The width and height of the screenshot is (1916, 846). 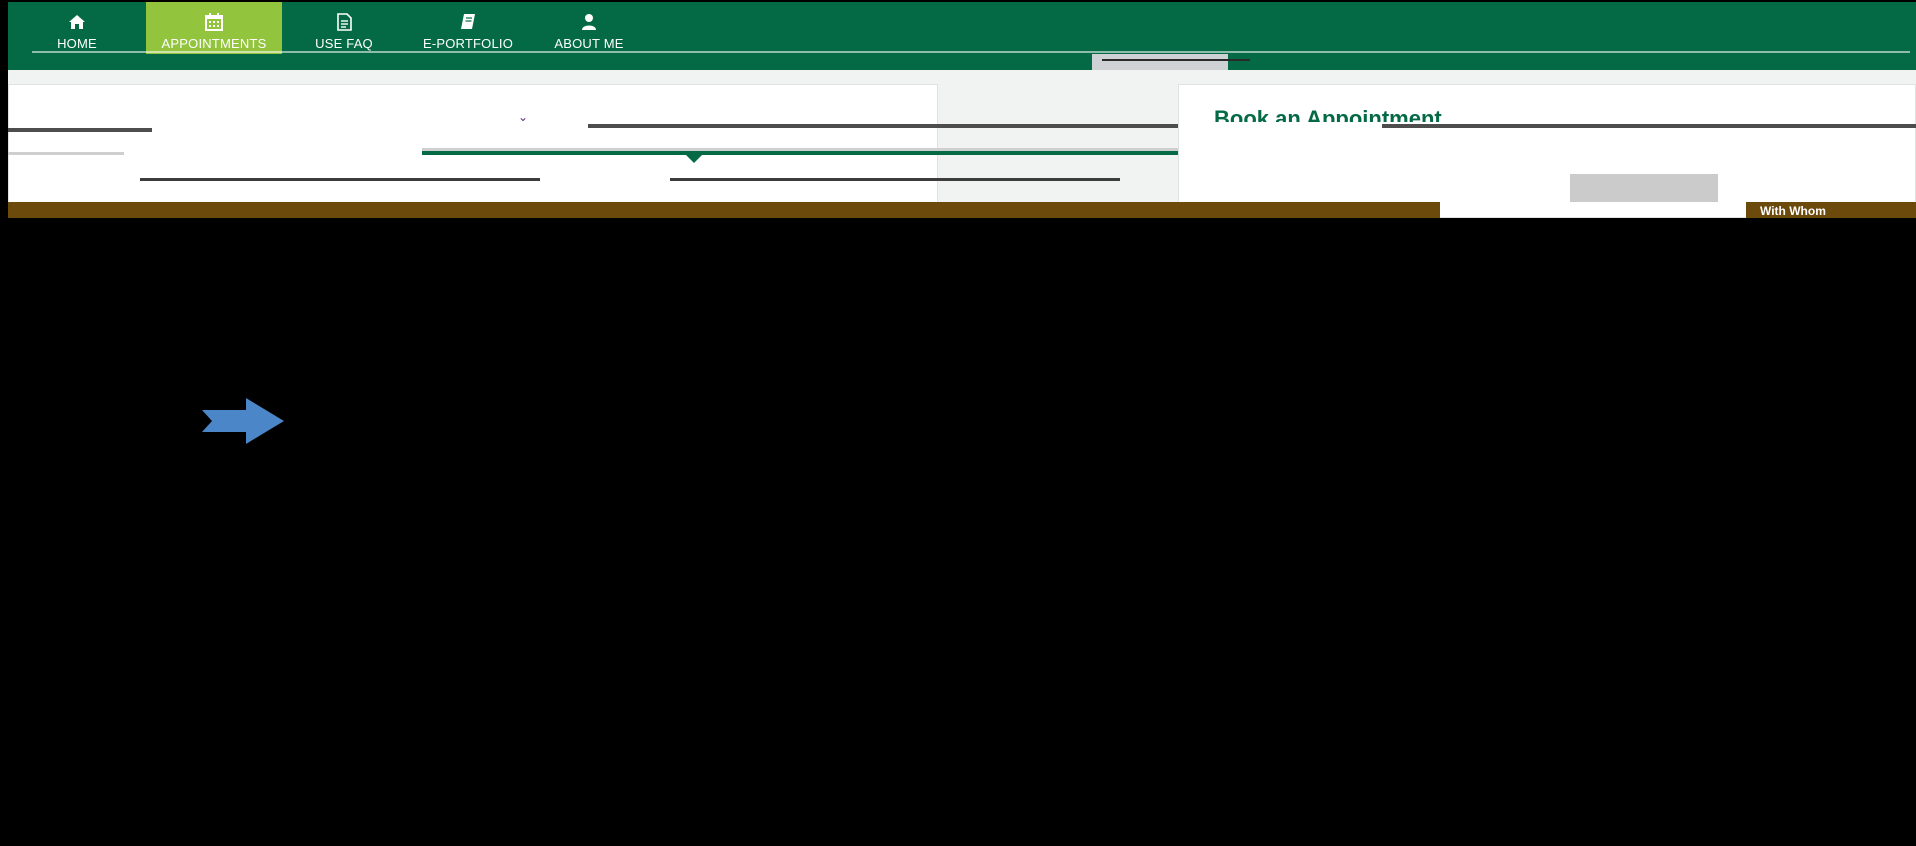 I want to click on right-panel-rule, so click(x=1649, y=126).